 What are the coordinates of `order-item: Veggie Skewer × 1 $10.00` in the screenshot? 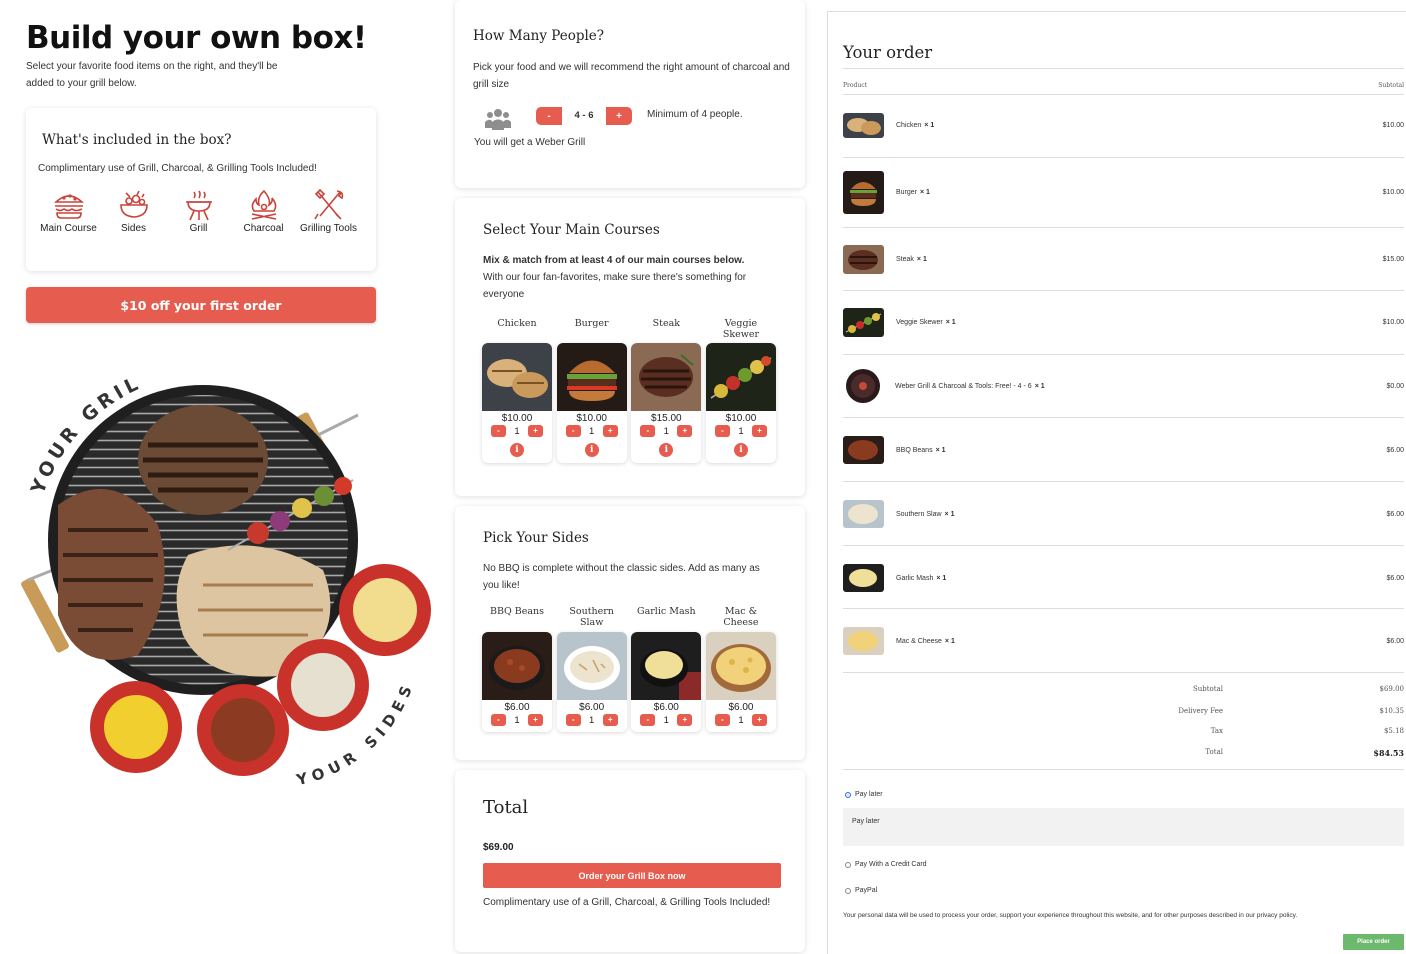 It's located at (1123, 322).